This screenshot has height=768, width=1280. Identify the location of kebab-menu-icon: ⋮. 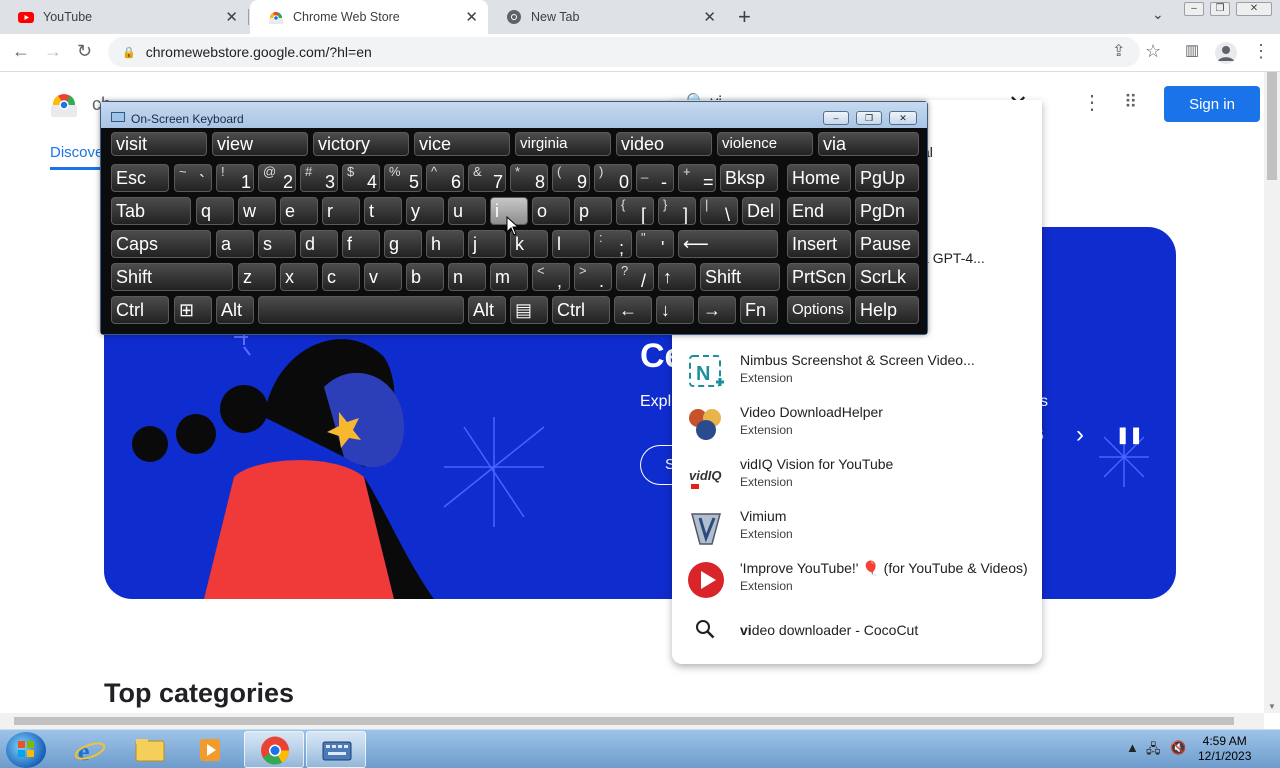
(1261, 51).